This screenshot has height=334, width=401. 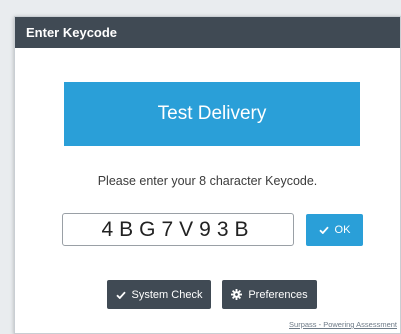 What do you see at coordinates (237, 294) in the screenshot?
I see `gear-icon` at bounding box center [237, 294].